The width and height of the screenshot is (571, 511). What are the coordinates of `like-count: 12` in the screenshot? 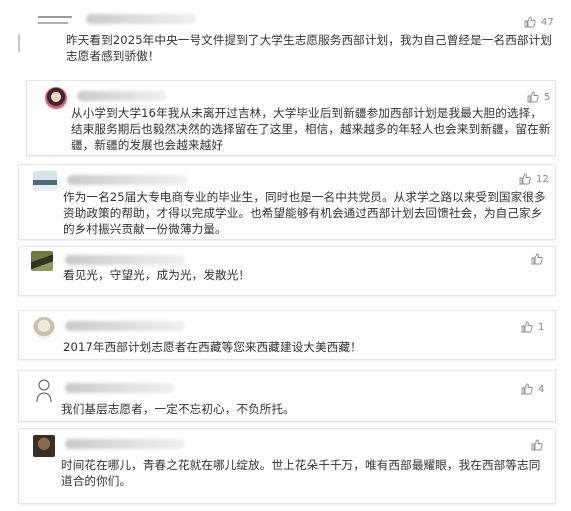 It's located at (542, 179).